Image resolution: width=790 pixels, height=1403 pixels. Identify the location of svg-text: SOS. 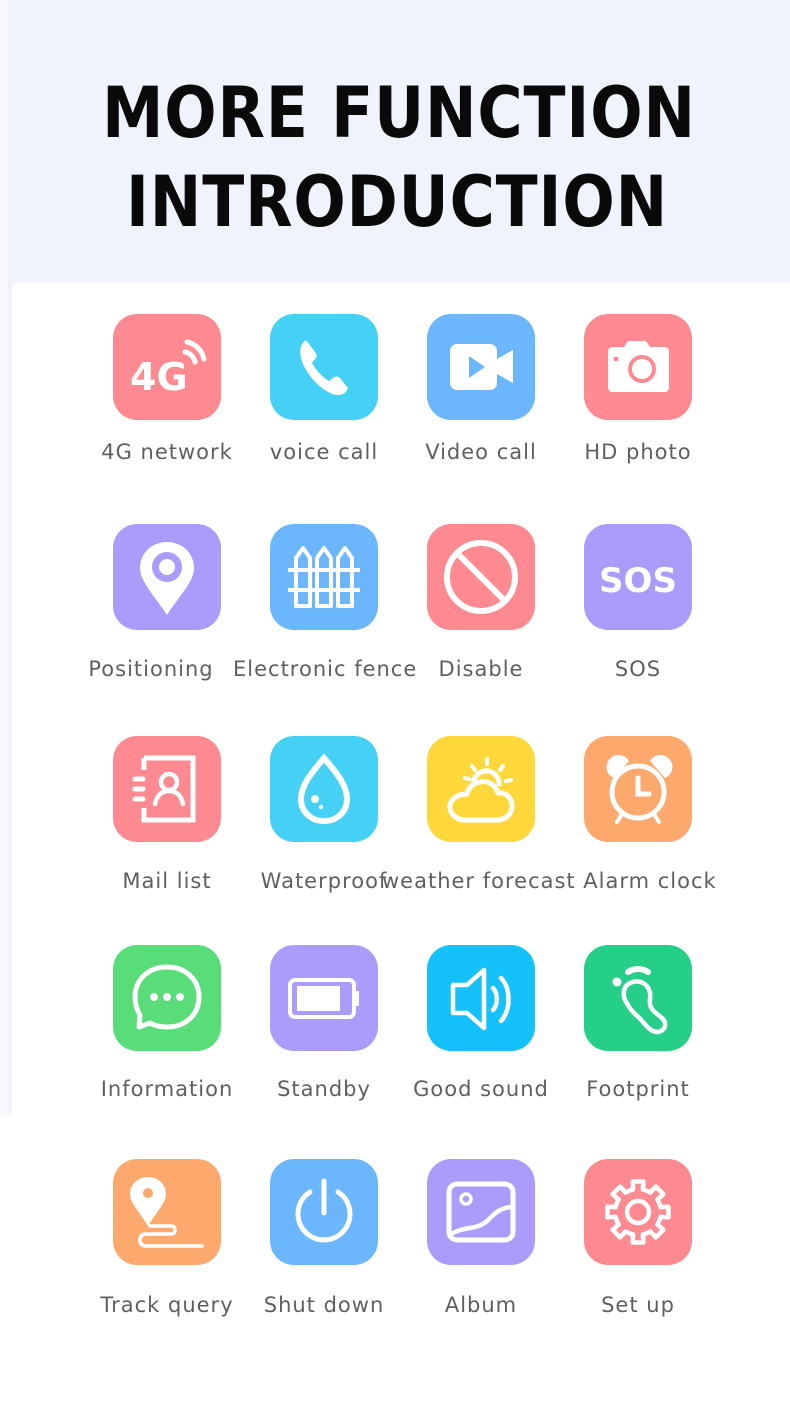
(638, 581).